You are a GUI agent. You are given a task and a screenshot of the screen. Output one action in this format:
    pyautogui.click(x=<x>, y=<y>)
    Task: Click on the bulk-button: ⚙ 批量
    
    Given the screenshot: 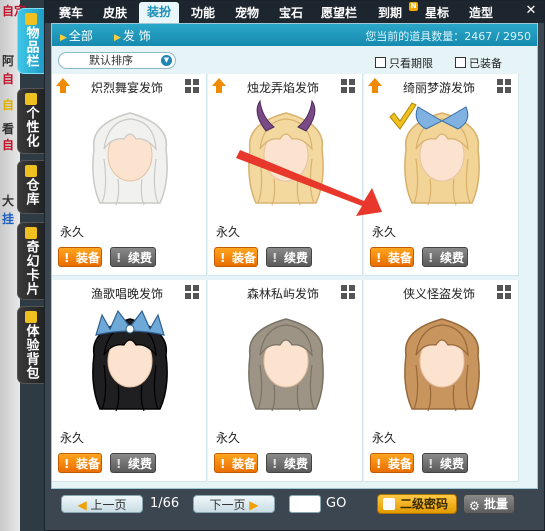 What is the action you would take?
    pyautogui.click(x=489, y=504)
    